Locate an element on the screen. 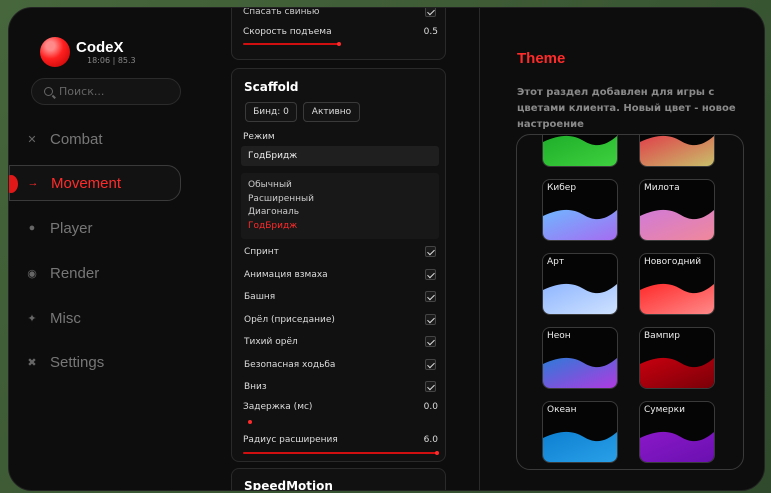  toggle-checkbox-silent-eagle is located at coordinates (430, 341).